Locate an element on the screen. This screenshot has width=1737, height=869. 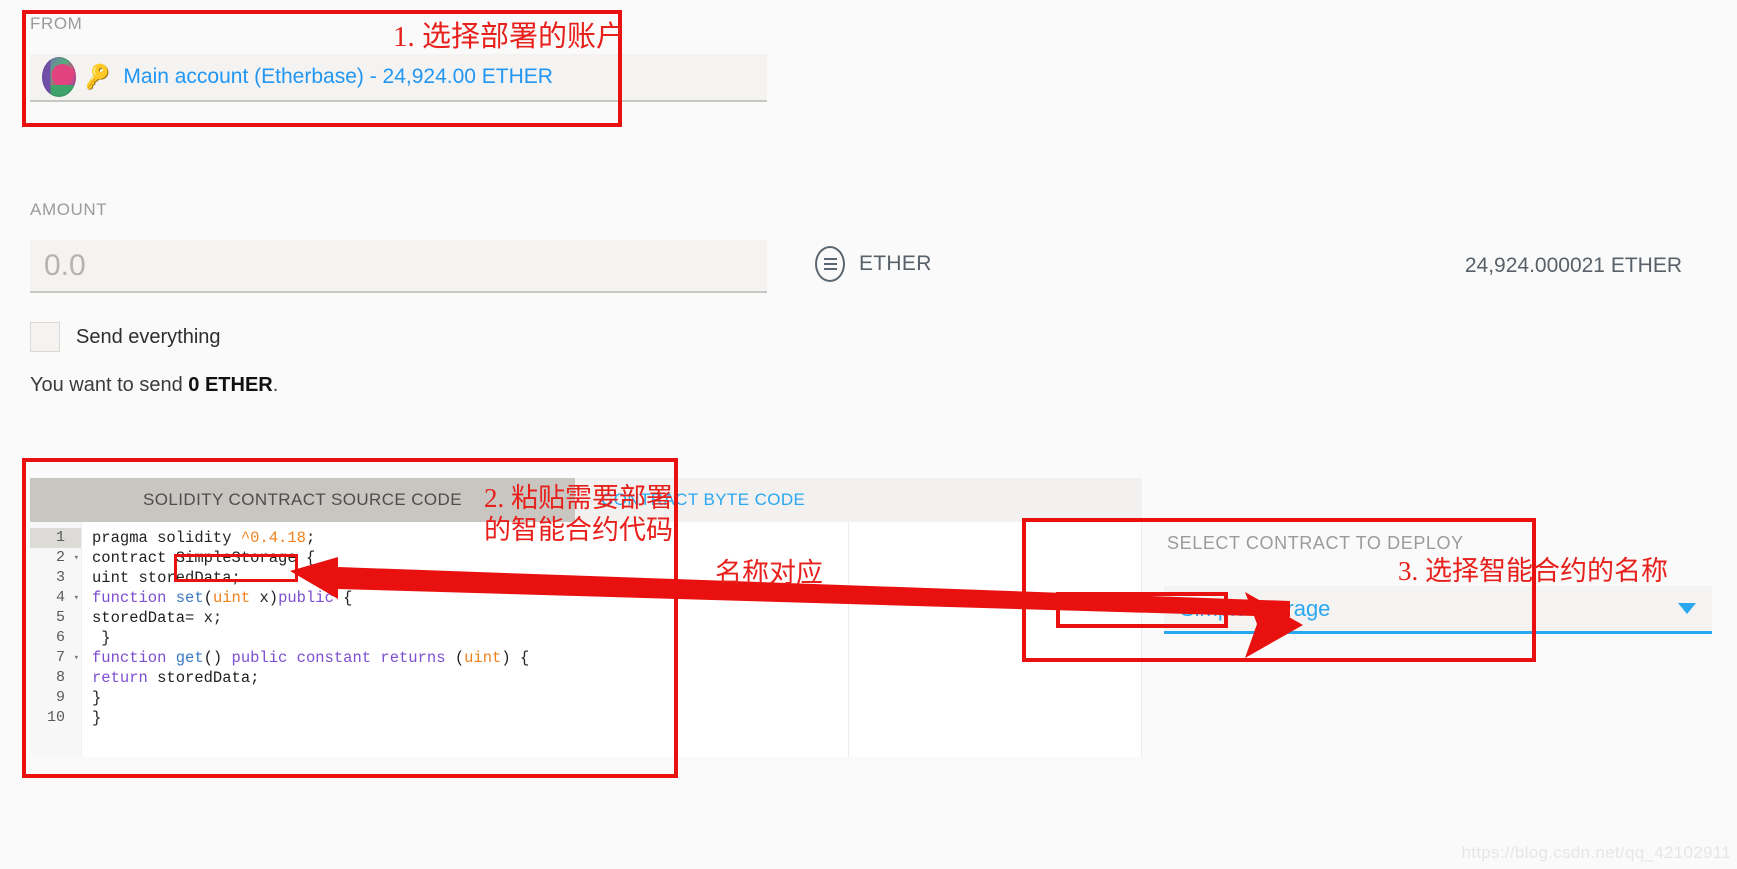
send-summary: You want to send 0 ETHER. is located at coordinates (870, 385).